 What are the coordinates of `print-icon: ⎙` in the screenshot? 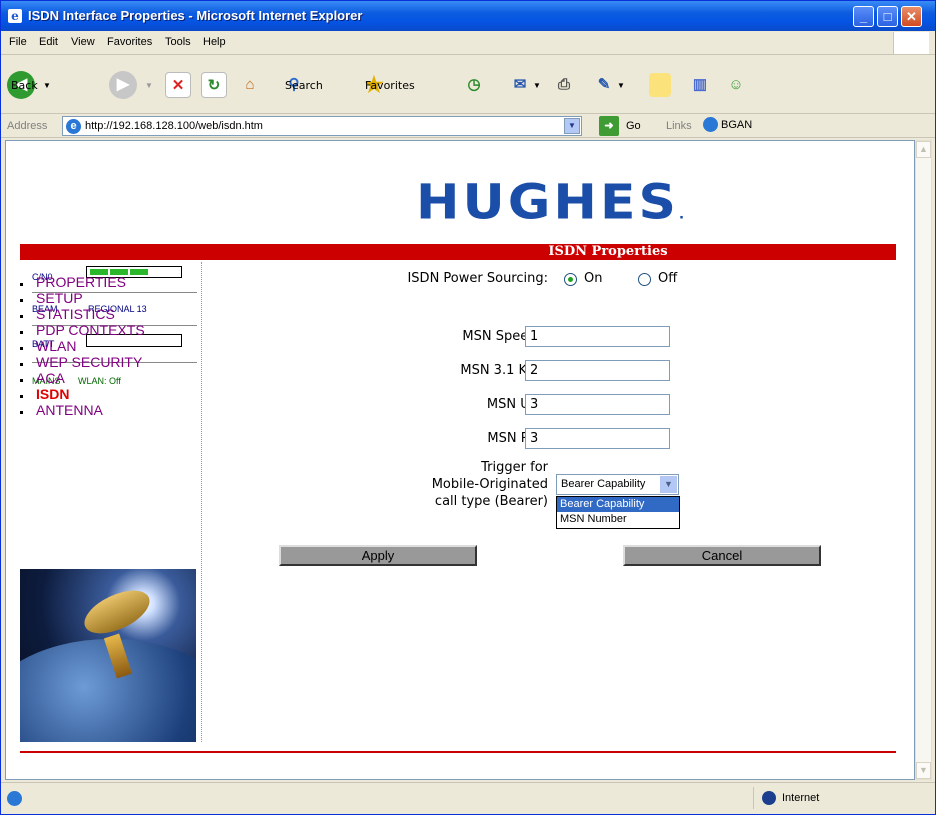 It's located at (563, 84).